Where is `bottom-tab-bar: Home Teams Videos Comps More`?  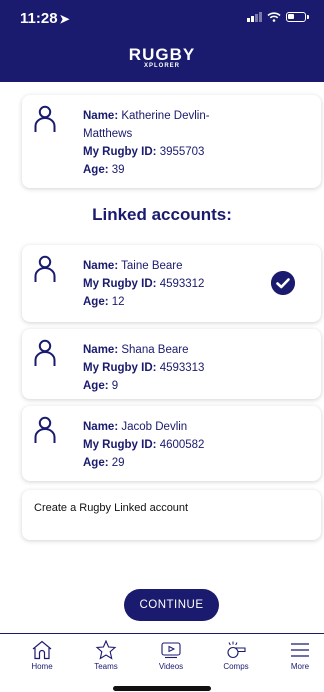 bottom-tab-bar: Home Teams Videos Comps More is located at coordinates (162, 656).